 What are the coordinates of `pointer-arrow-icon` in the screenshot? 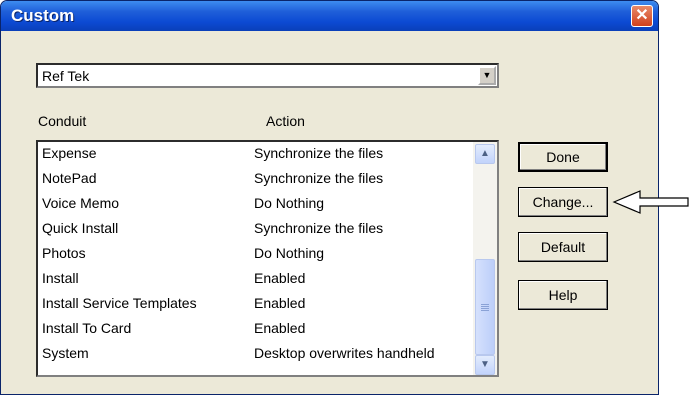 It's located at (650, 202).